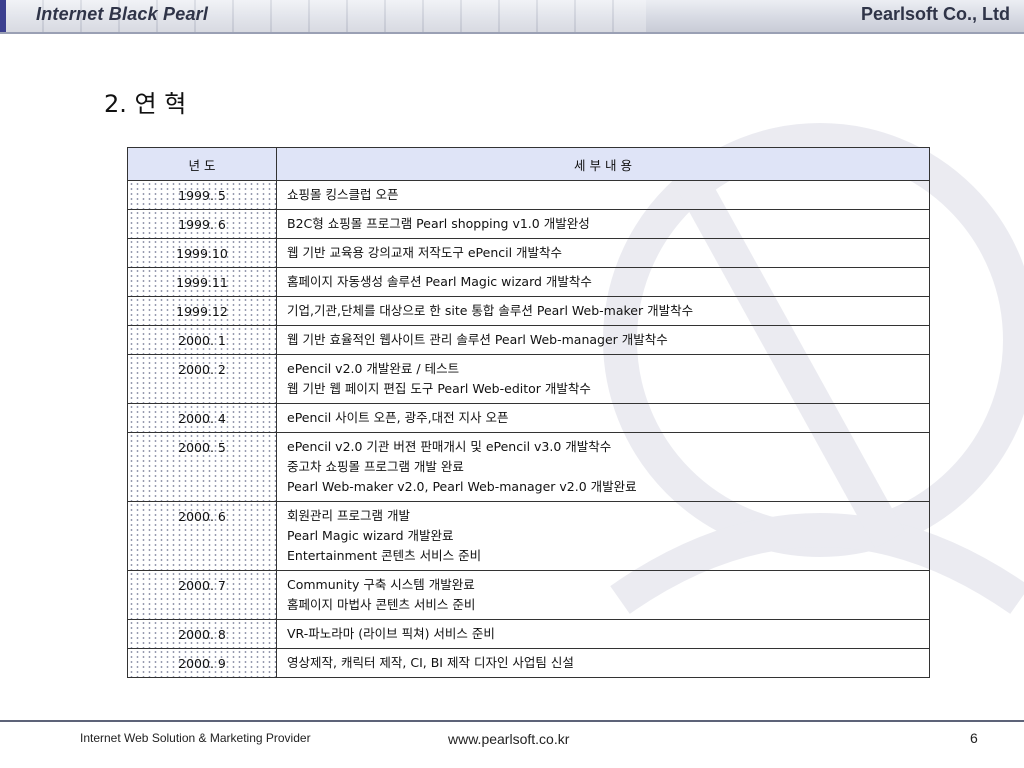 The height and width of the screenshot is (768, 1024). What do you see at coordinates (439, 281) in the screenshot?
I see `detail-line: 홈페이지 자동생성 솔루션 Pearl Magic wizard 개발착수` at bounding box center [439, 281].